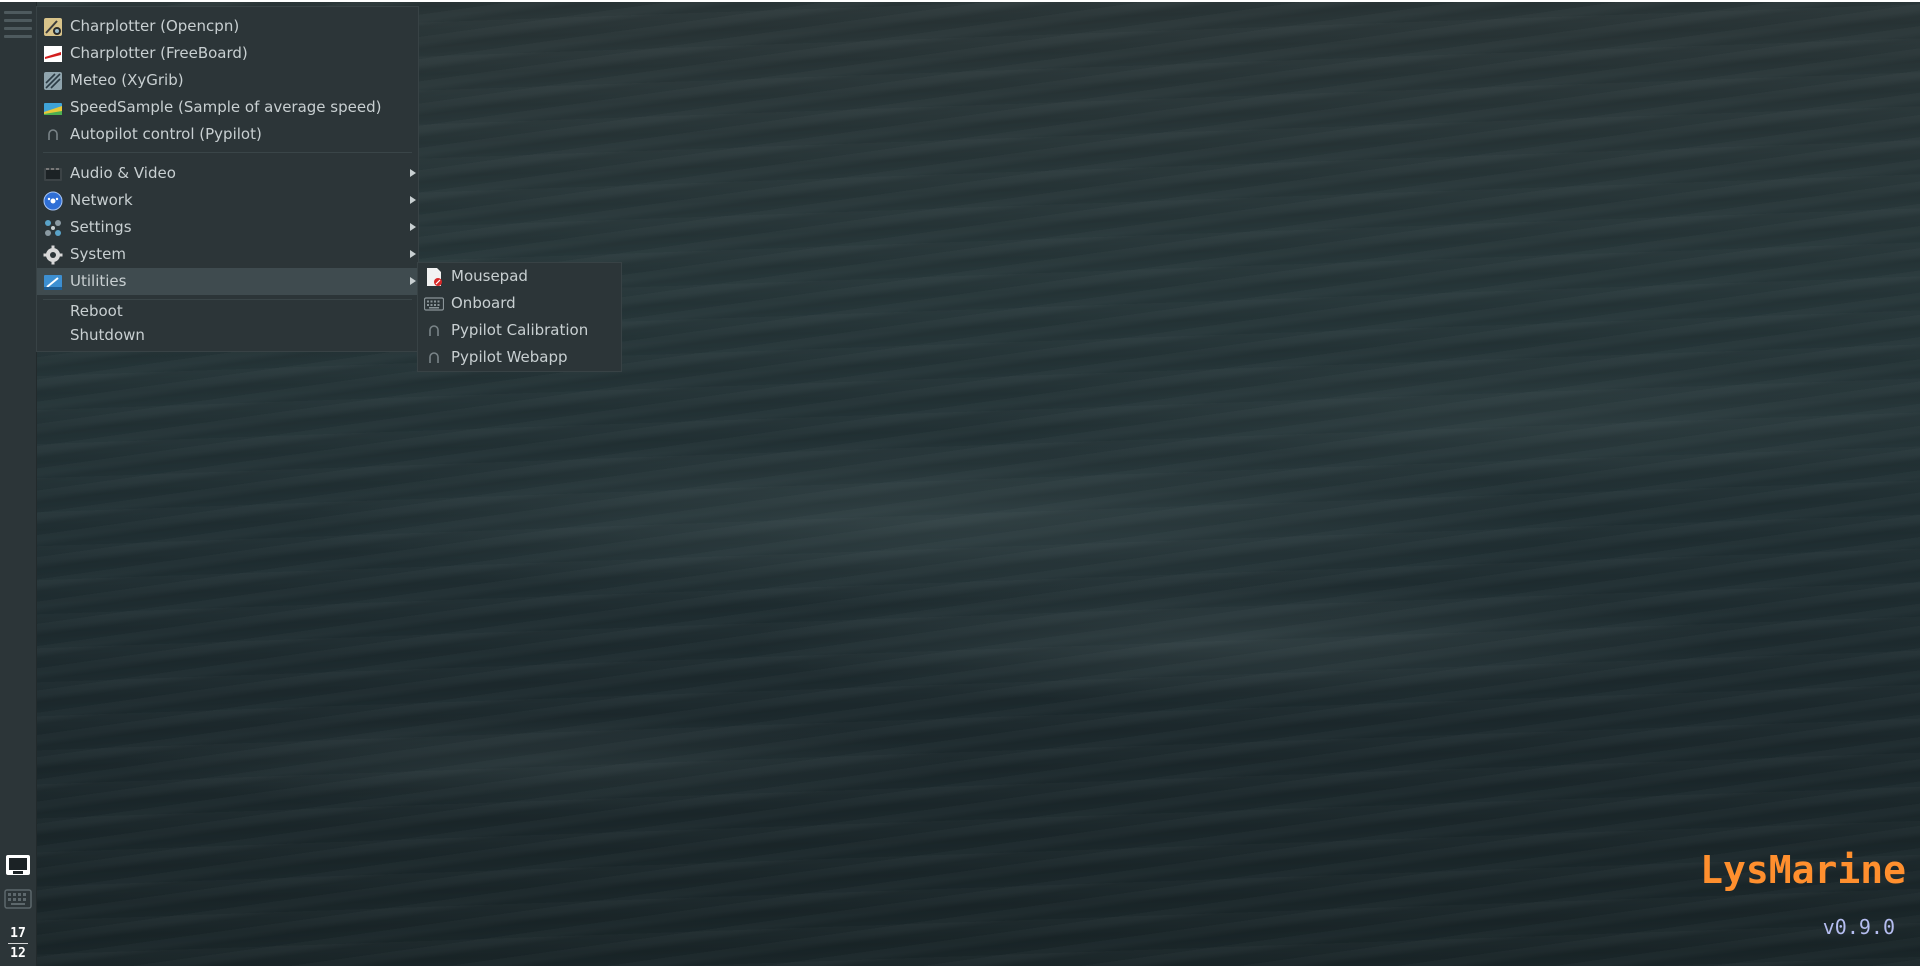  Describe the element at coordinates (166, 134) in the screenshot. I see `menu-item-label: Autopilot control (Pypilot)` at that location.